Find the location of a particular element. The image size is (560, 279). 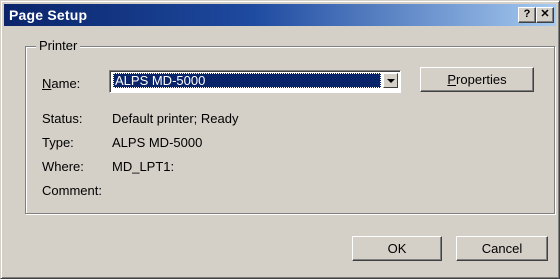

status-value: Default printer; Ready is located at coordinates (175, 118).